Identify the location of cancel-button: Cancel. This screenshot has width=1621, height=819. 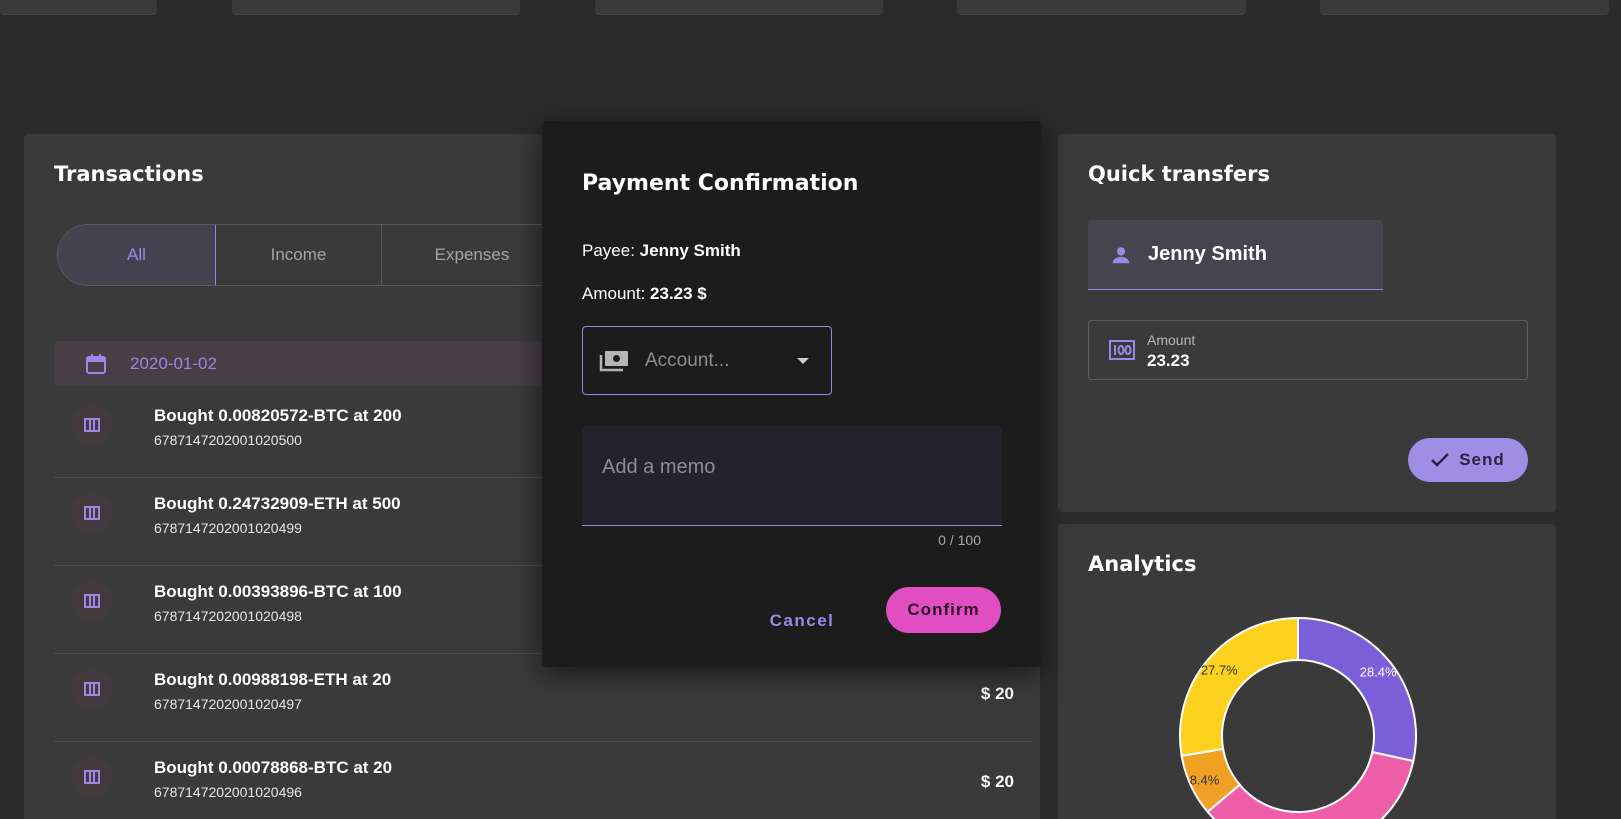
(802, 621).